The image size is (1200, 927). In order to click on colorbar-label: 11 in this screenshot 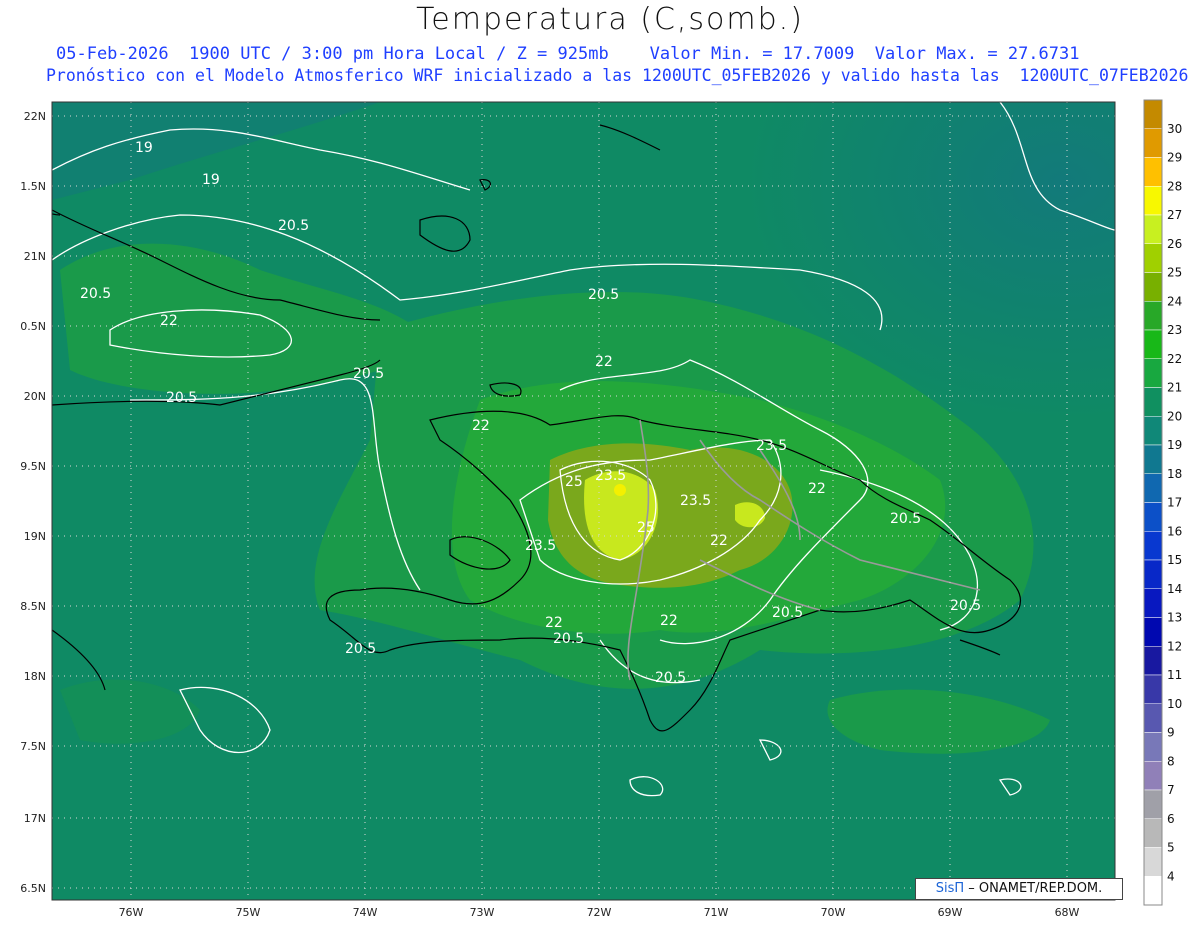, I will do `click(1174, 675)`.